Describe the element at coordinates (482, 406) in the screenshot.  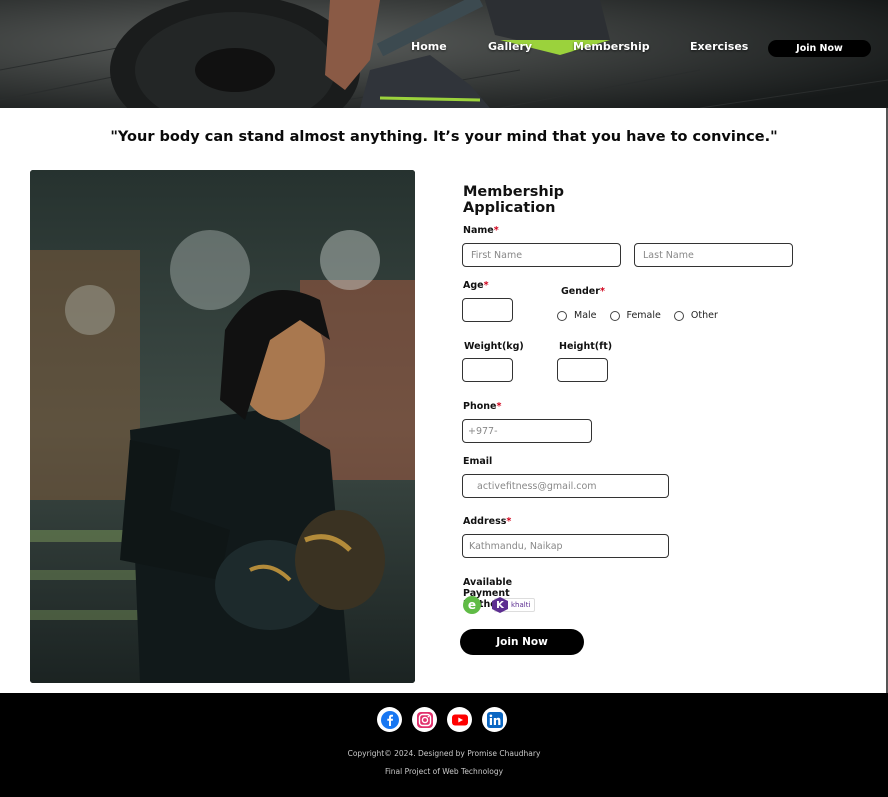
I see `phone-label: Phone*` at that location.